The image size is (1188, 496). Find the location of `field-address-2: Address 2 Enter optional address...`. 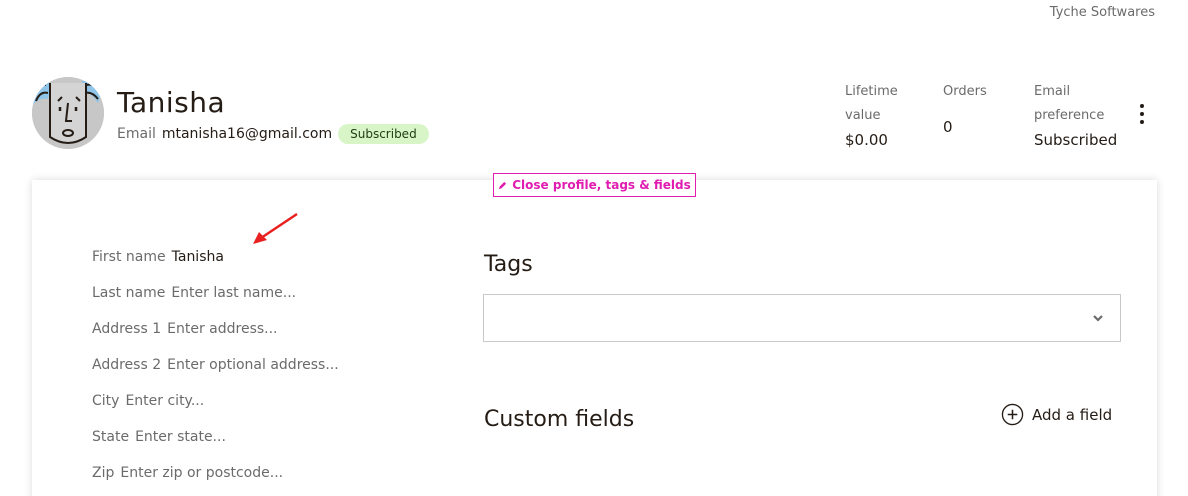

field-address-2: Address 2 Enter optional address... is located at coordinates (215, 365).